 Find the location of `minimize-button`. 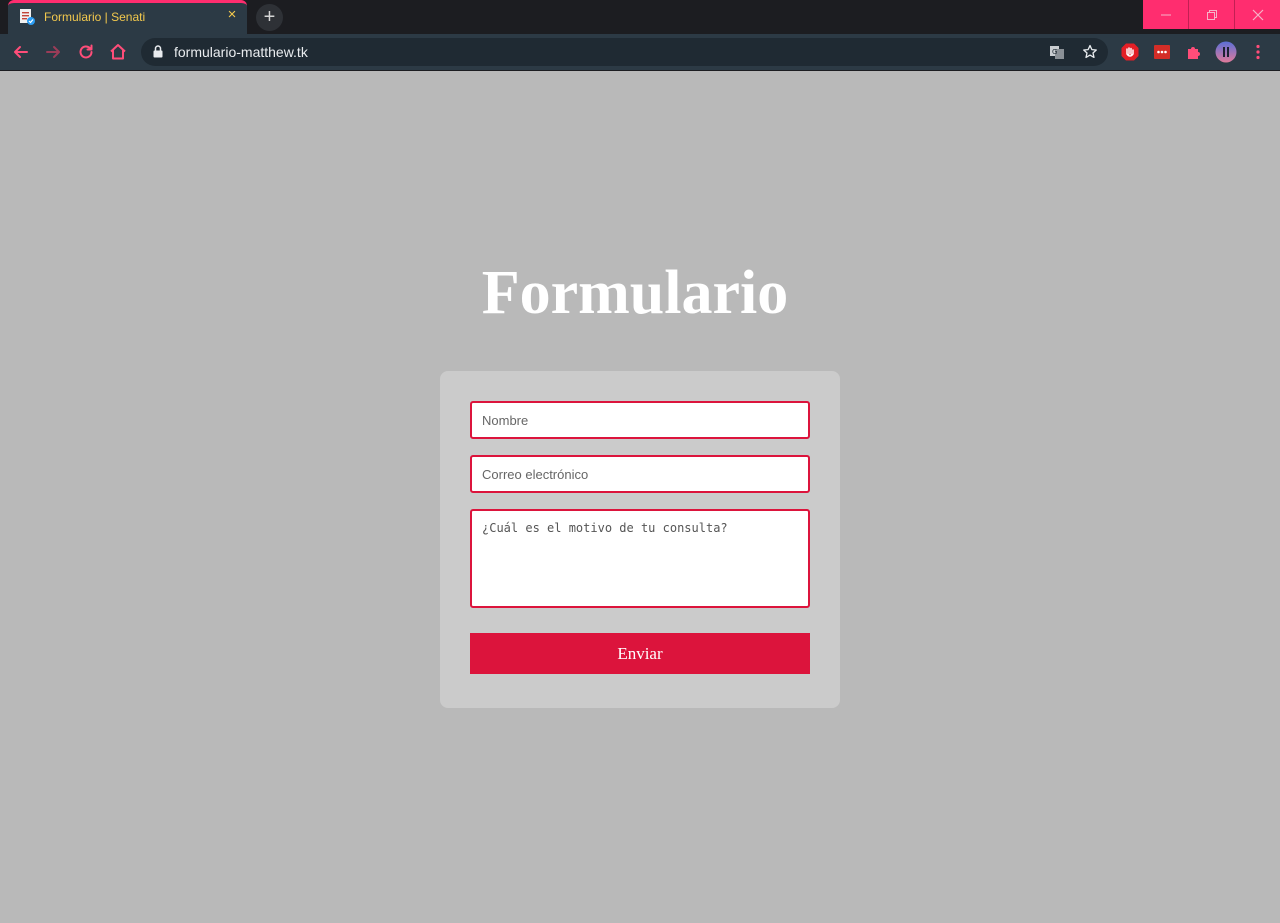

minimize-button is located at coordinates (1166, 14).